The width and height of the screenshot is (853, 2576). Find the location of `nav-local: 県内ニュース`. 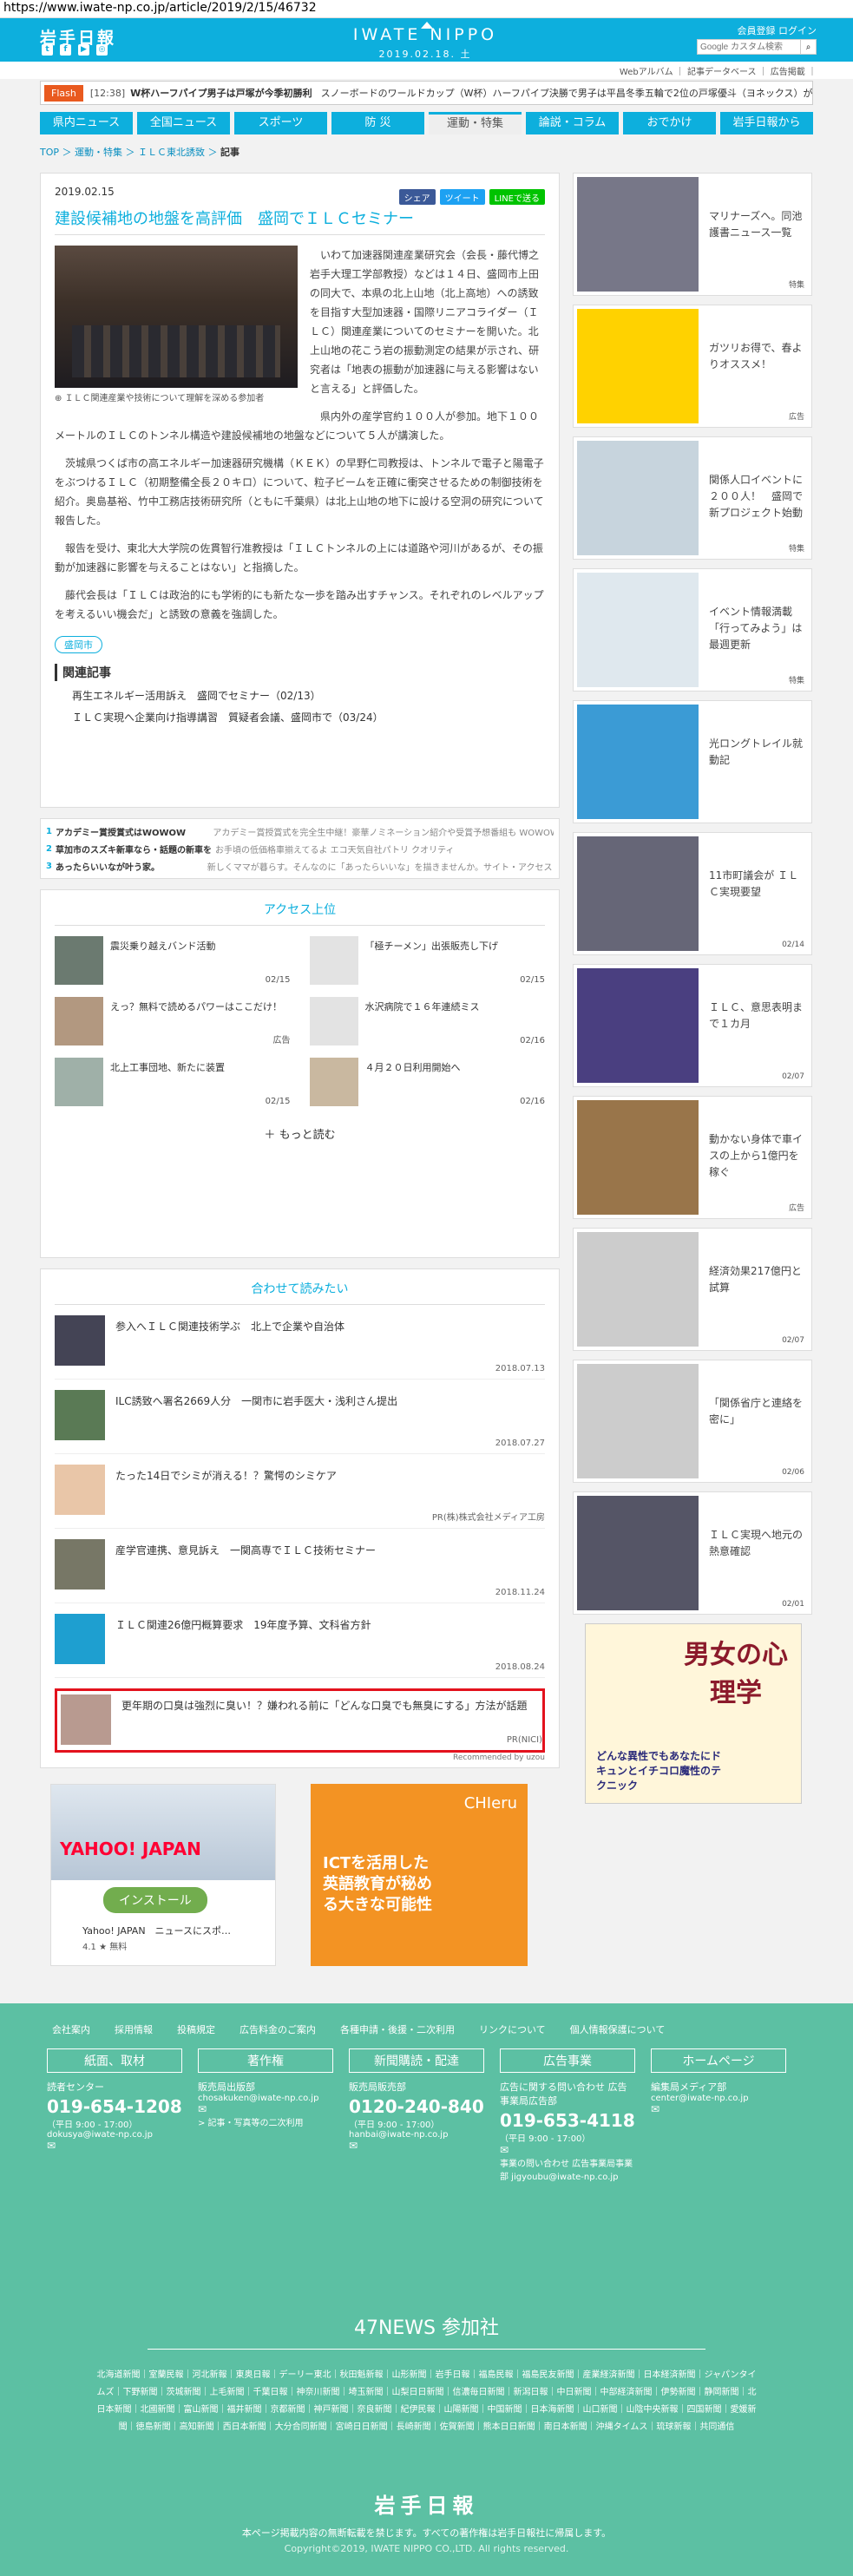

nav-local: 県内ニュース is located at coordinates (86, 123).